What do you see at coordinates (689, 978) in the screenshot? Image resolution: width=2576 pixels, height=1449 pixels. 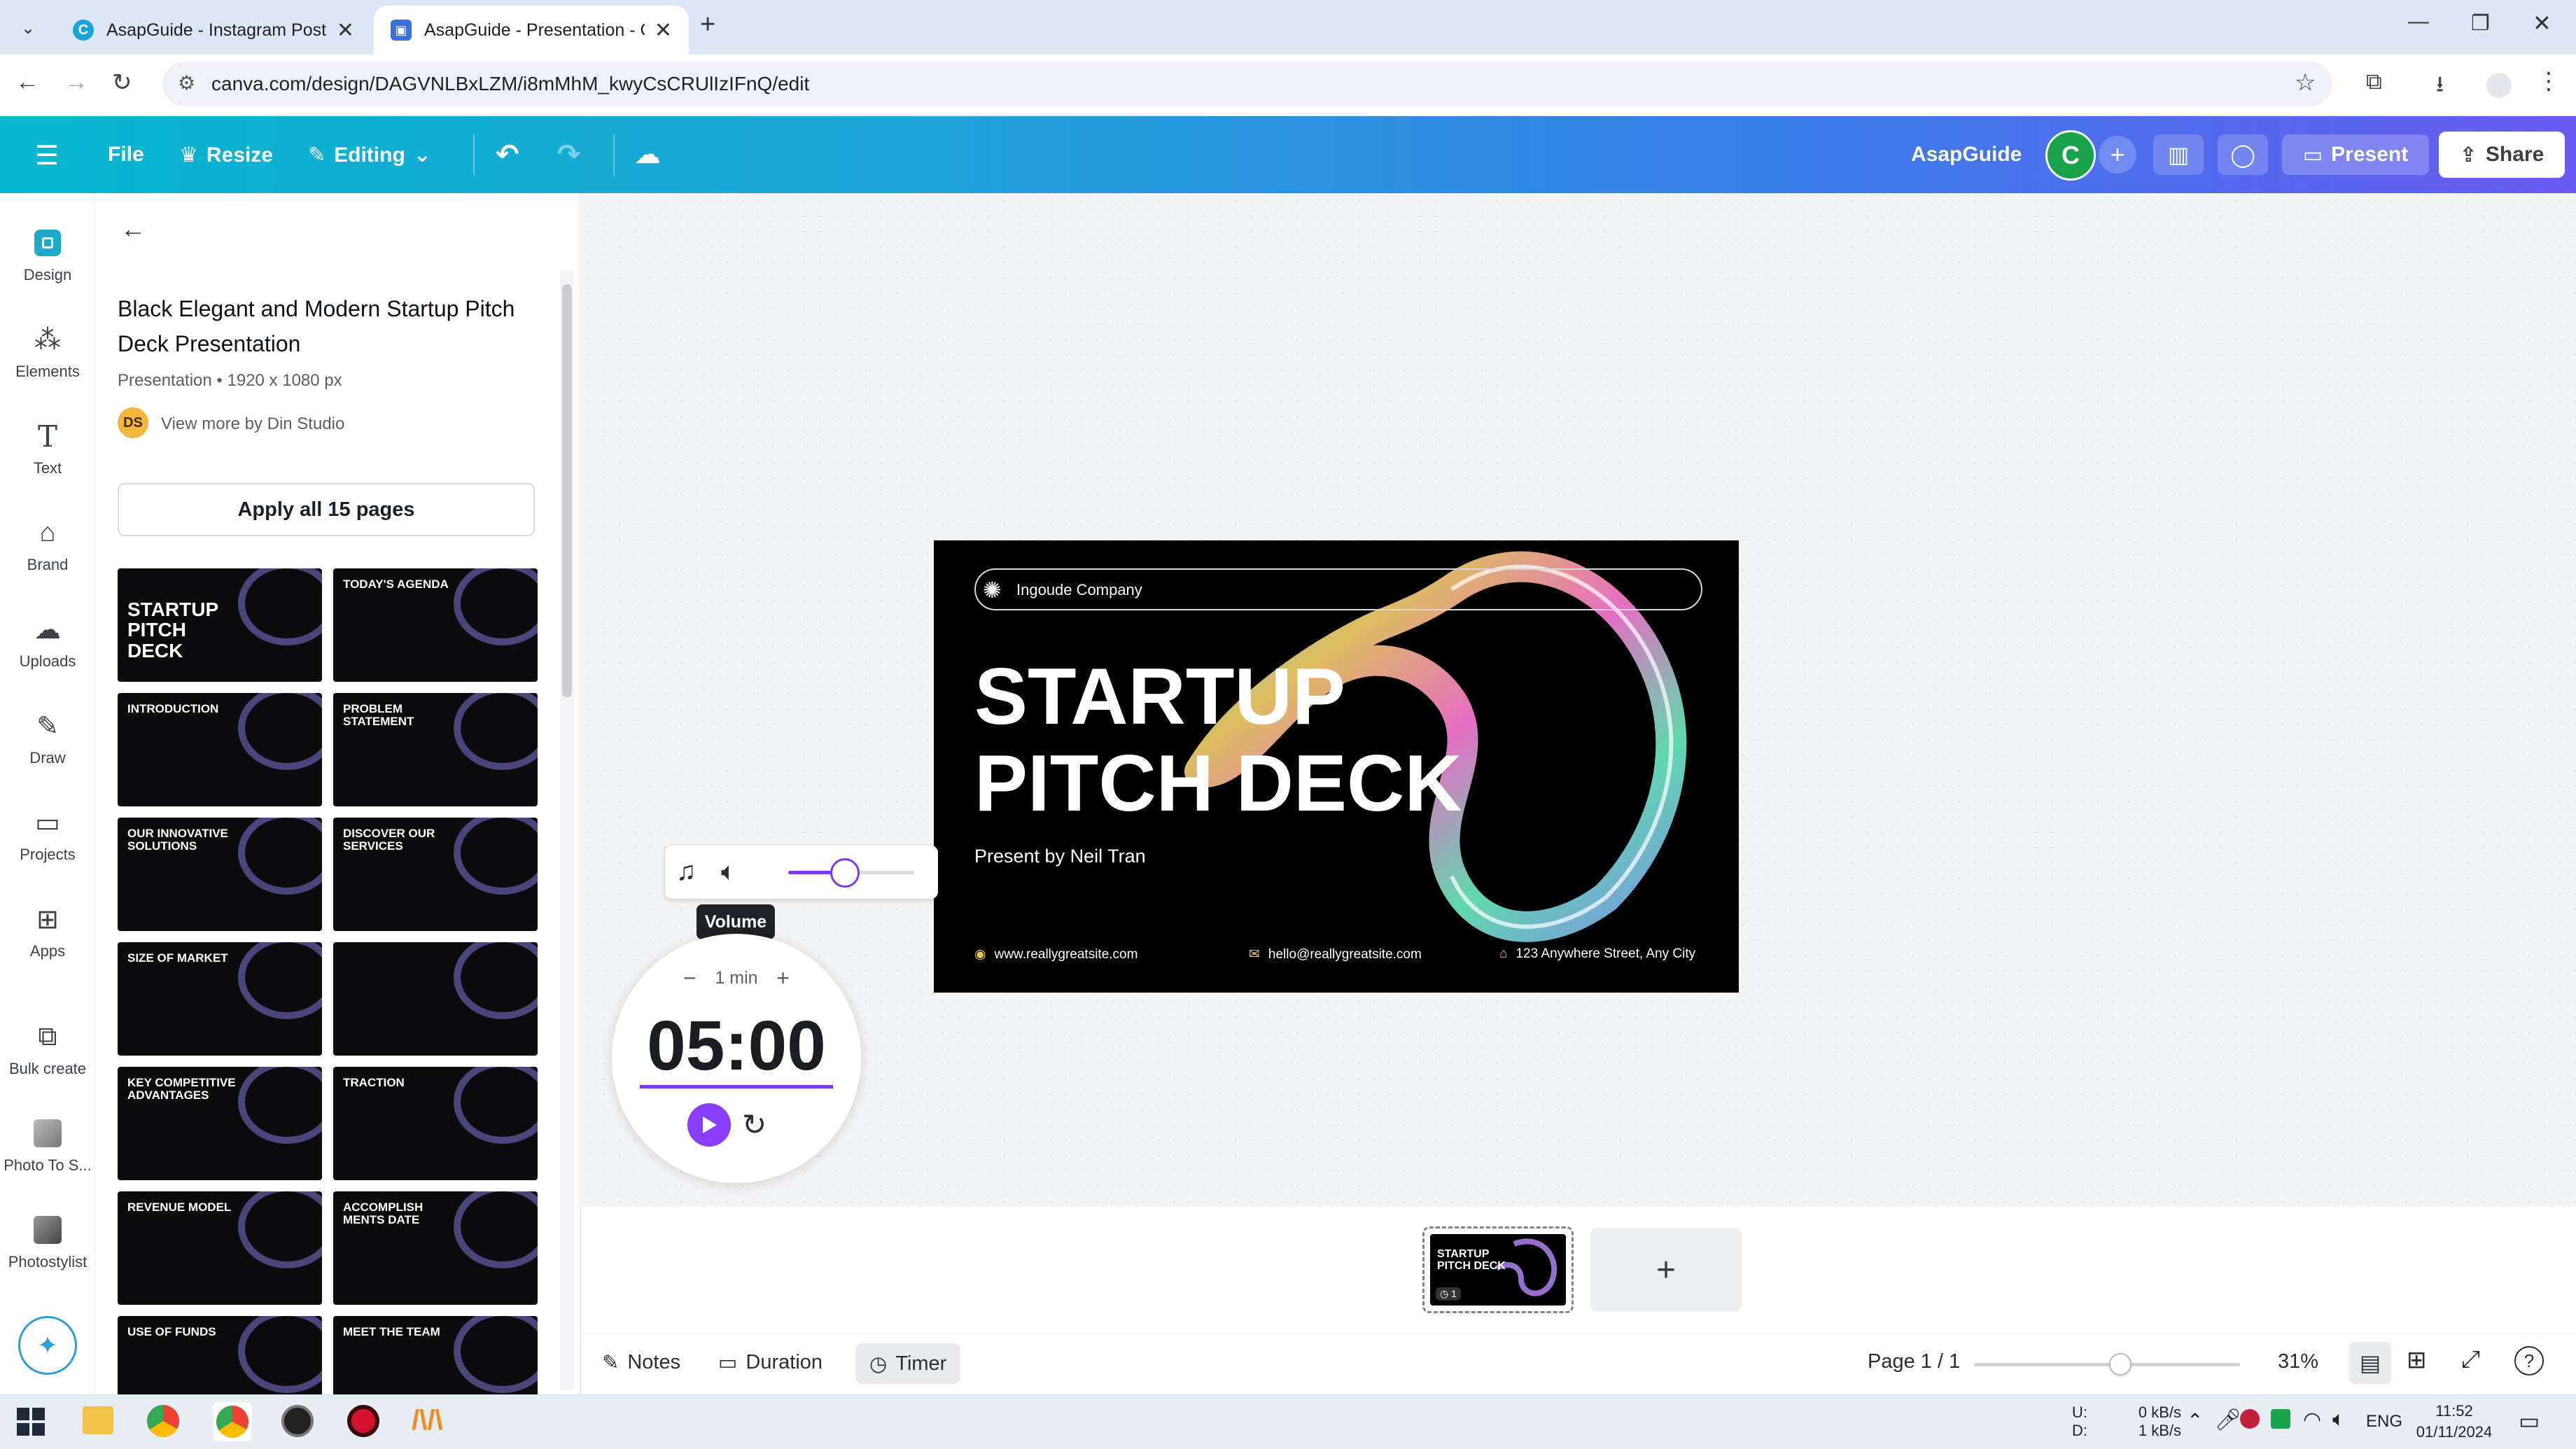 I see `decrease-minute-icon: −` at bounding box center [689, 978].